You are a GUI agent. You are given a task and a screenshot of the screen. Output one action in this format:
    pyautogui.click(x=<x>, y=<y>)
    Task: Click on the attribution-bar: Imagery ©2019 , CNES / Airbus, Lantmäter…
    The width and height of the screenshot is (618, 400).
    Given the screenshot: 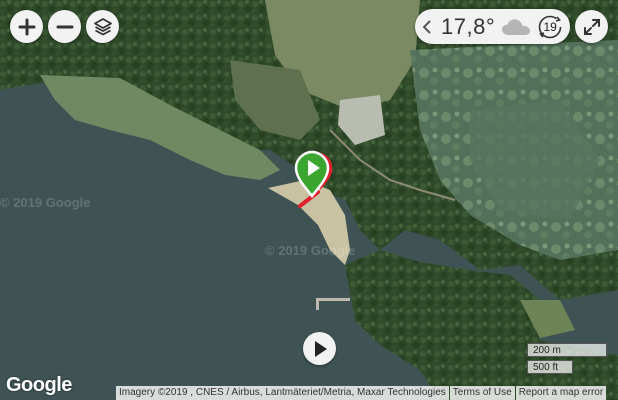 What is the action you would take?
    pyautogui.click(x=366, y=393)
    